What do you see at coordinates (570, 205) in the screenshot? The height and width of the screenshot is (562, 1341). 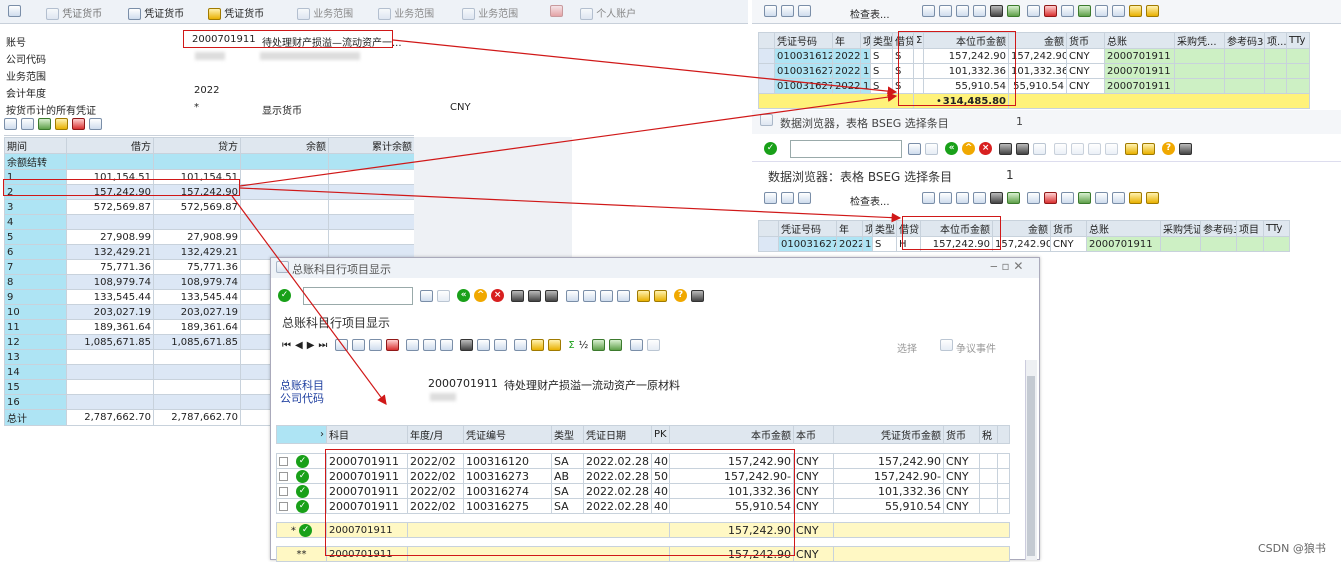 I see `arrow-to-bseg-mid` at bounding box center [570, 205].